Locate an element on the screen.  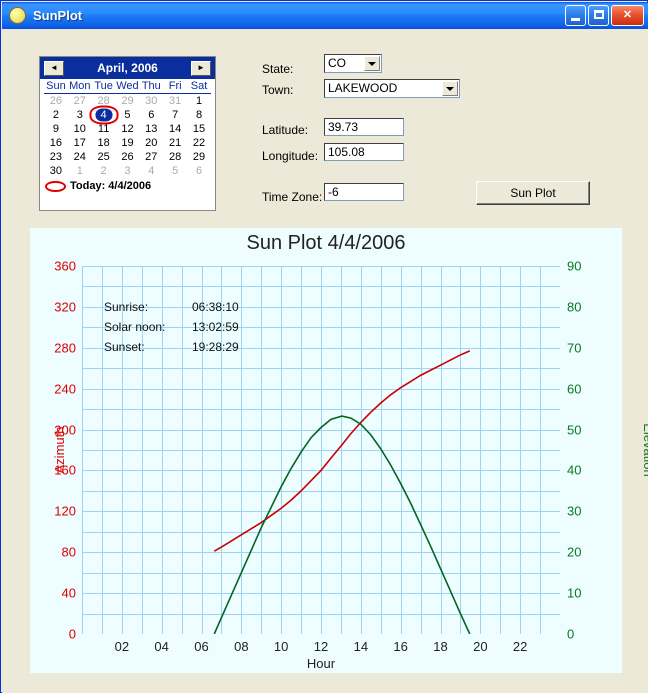
calendar-day-number: 1 is located at coordinates (79, 171).